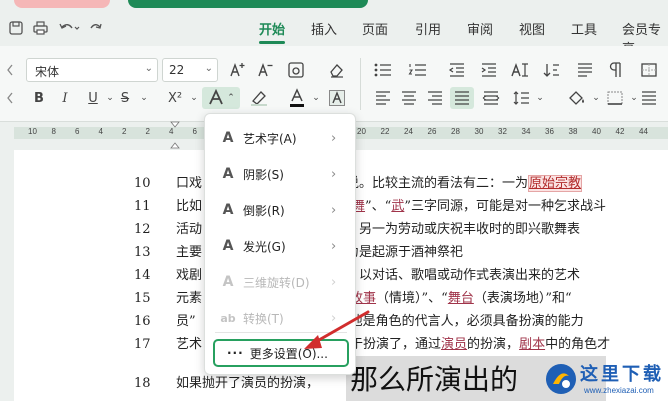 This screenshot has height=401, width=668. I want to click on doc-line: 10 口戏 多种假说。比较主流的看法有二：一为原始宗教, so click(358, 183).